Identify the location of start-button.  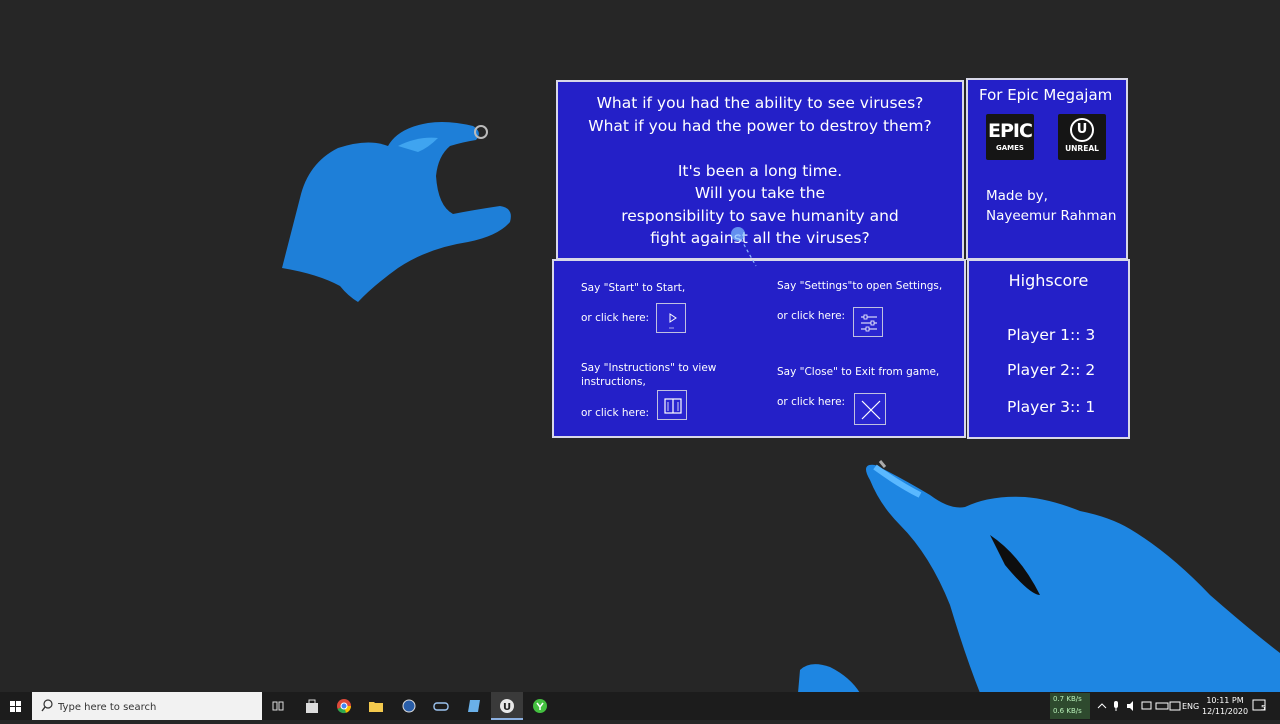
(671, 318).